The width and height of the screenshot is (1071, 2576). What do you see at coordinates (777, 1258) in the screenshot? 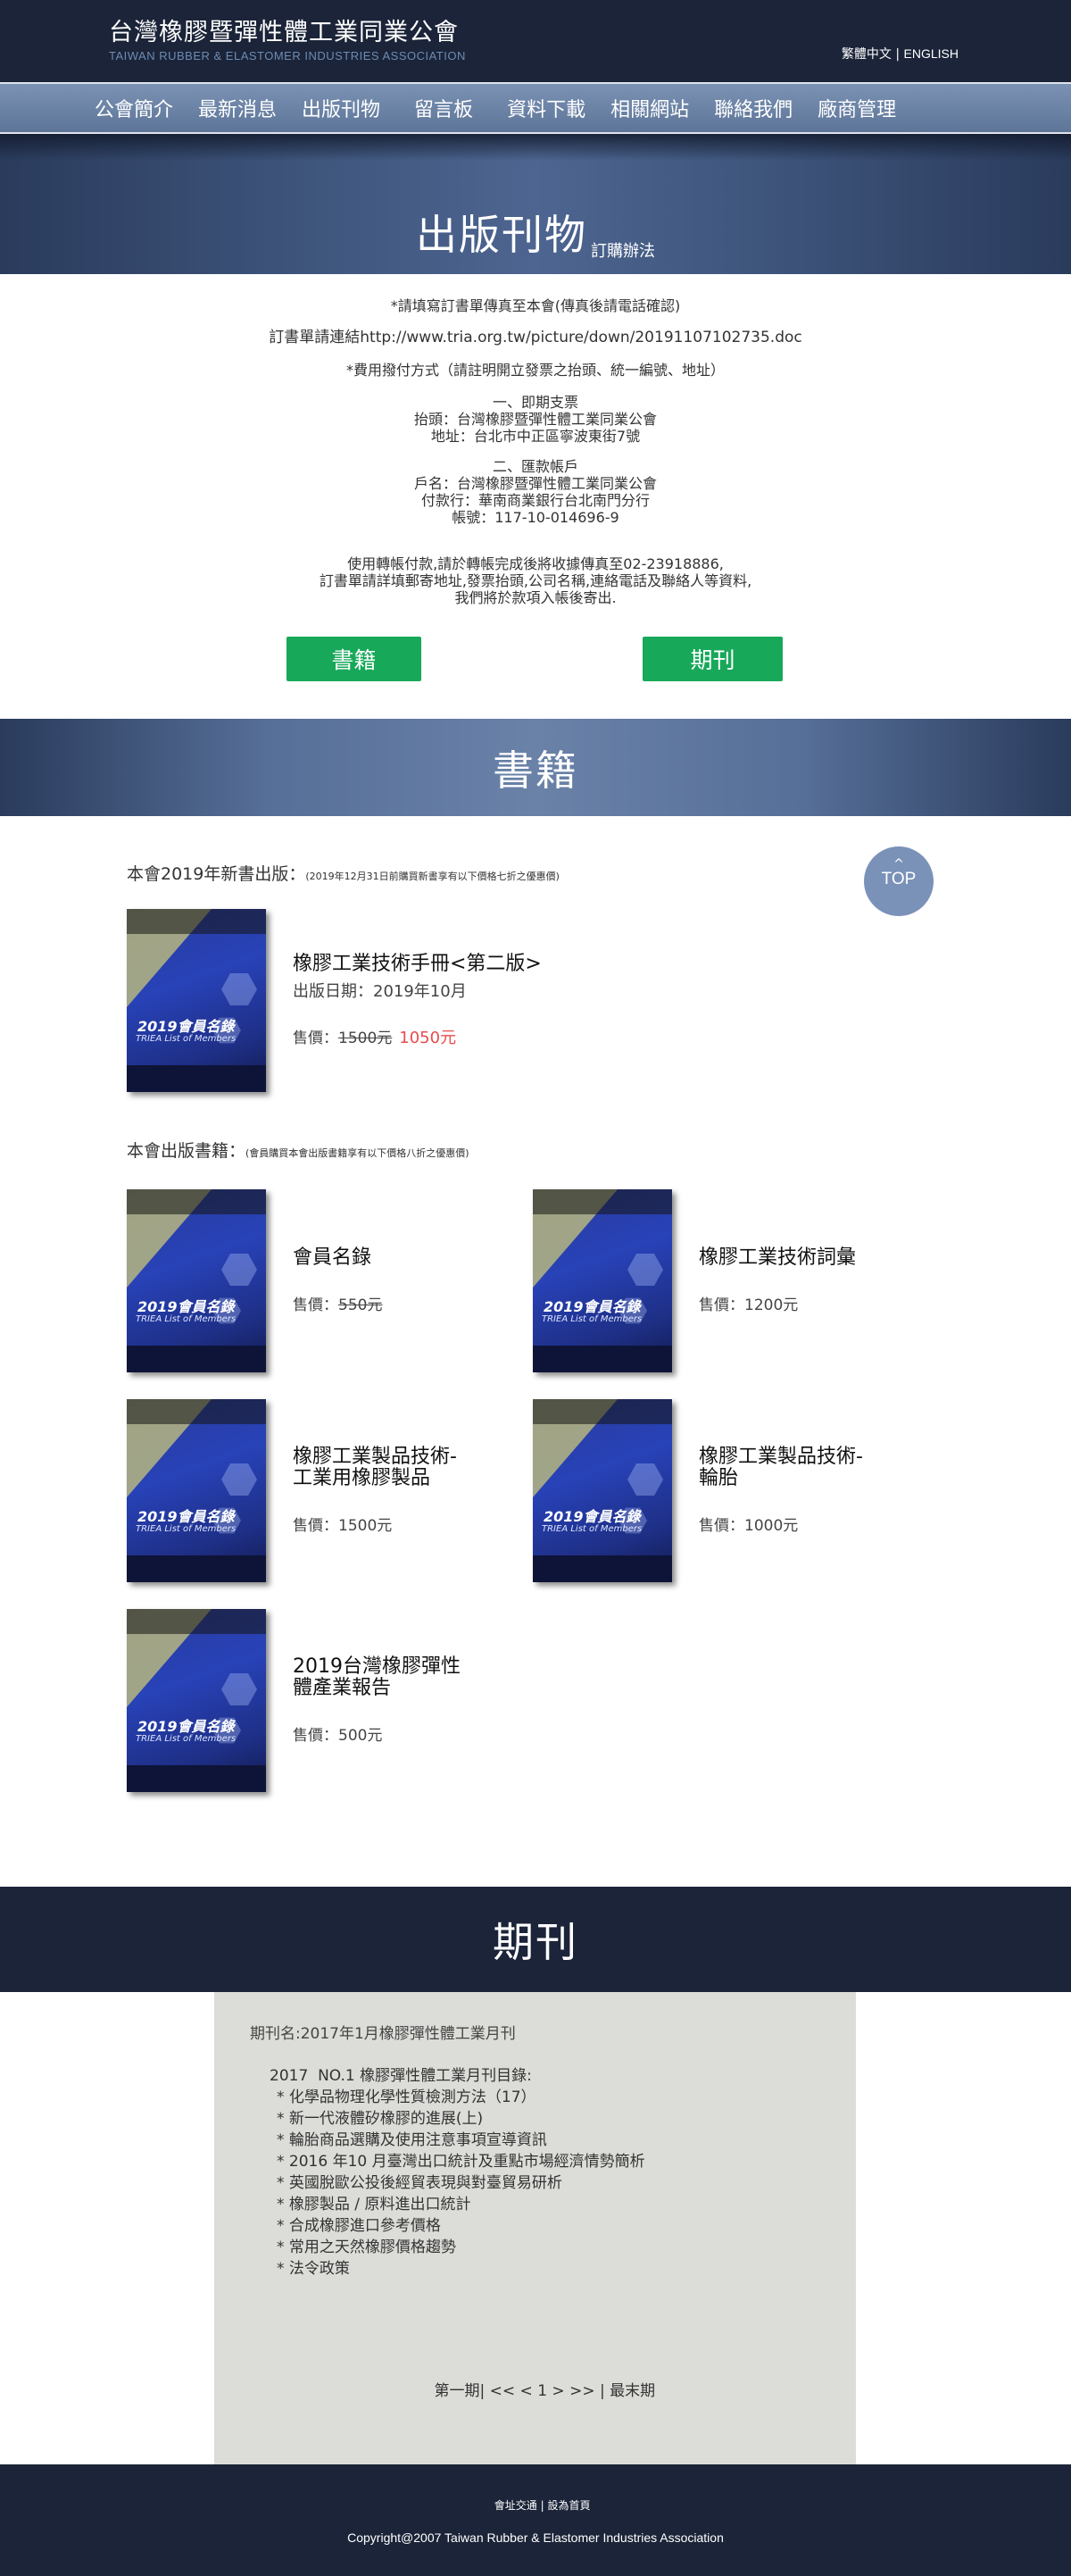
I see `book-title: 橡膠工業技術詞彙` at bounding box center [777, 1258].